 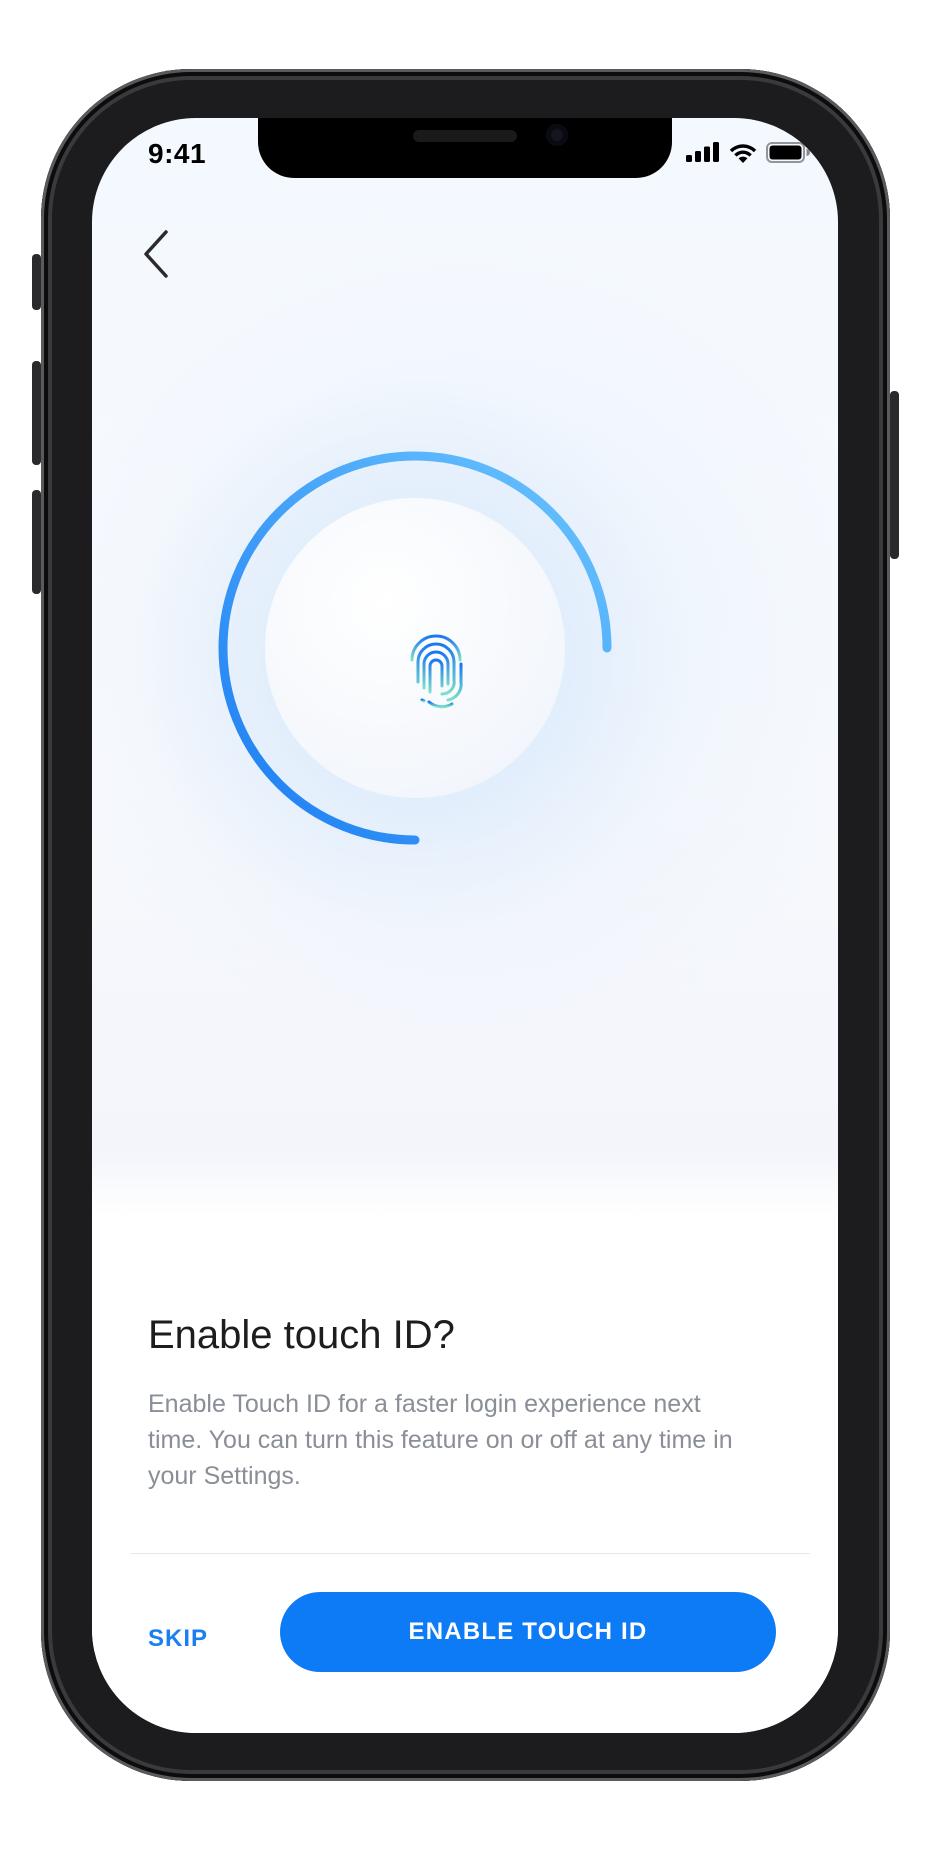 What do you see at coordinates (436, 671) in the screenshot?
I see `fingerprint-icon` at bounding box center [436, 671].